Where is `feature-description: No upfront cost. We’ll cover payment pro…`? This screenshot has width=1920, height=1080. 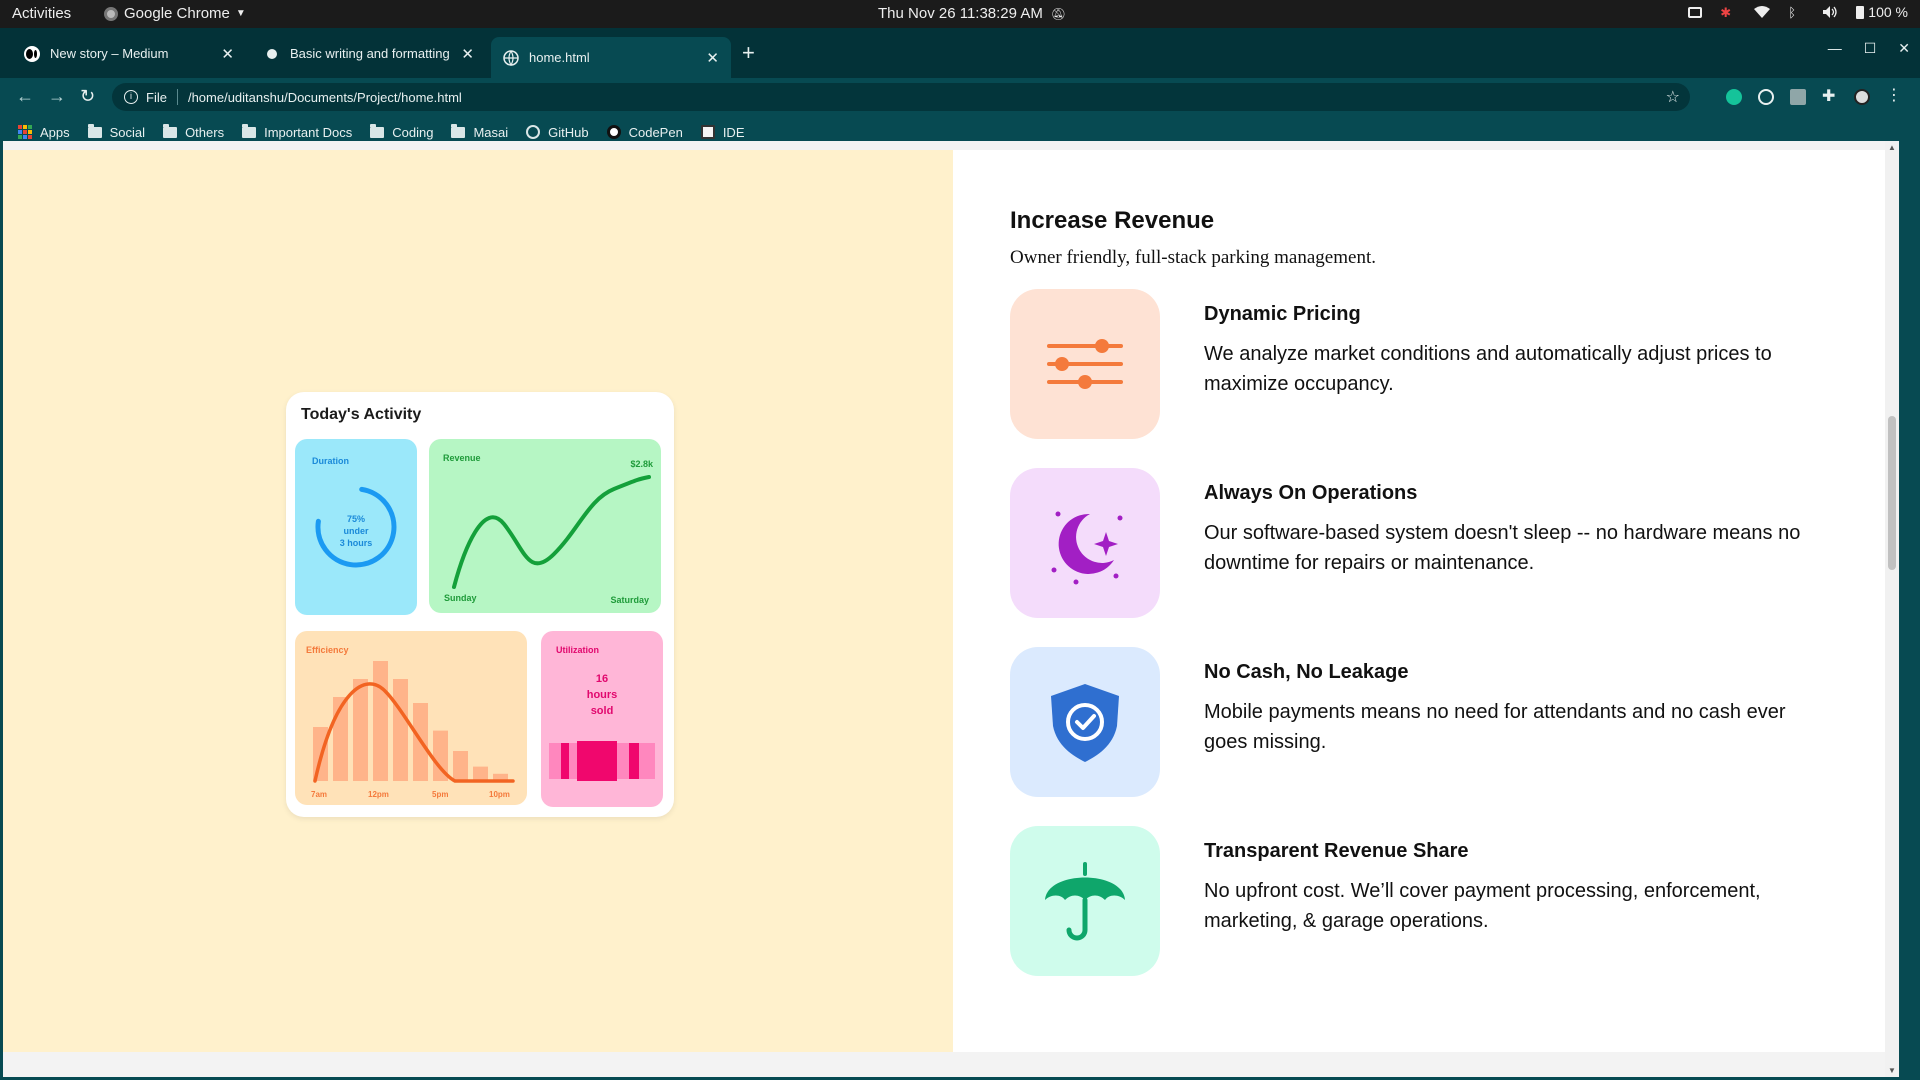 feature-description: No upfront cost. We’ll cover payment pro… is located at coordinates (1482, 906).